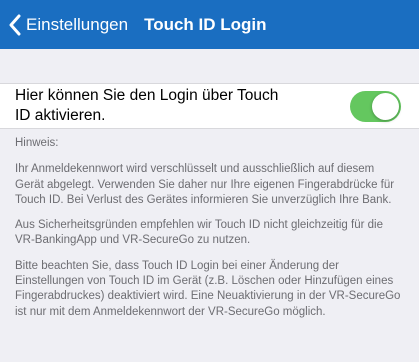  I want to click on chevron-left-icon, so click(15, 25).